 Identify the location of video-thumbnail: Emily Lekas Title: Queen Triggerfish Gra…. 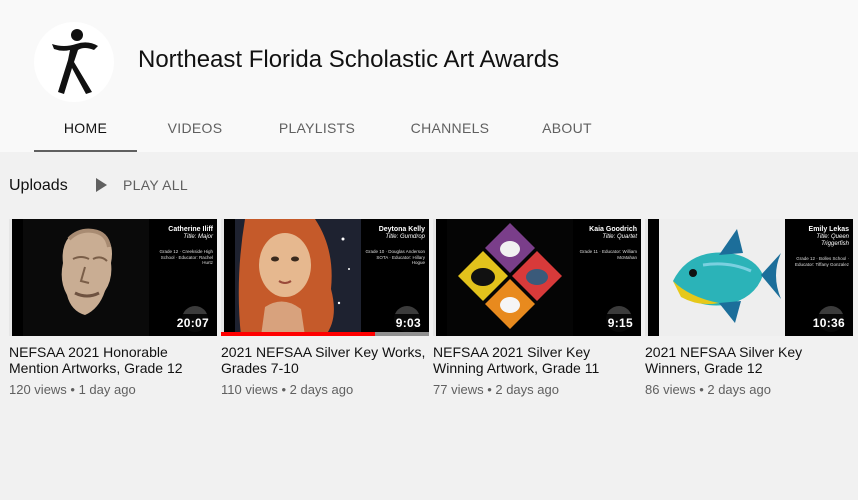
(749, 277).